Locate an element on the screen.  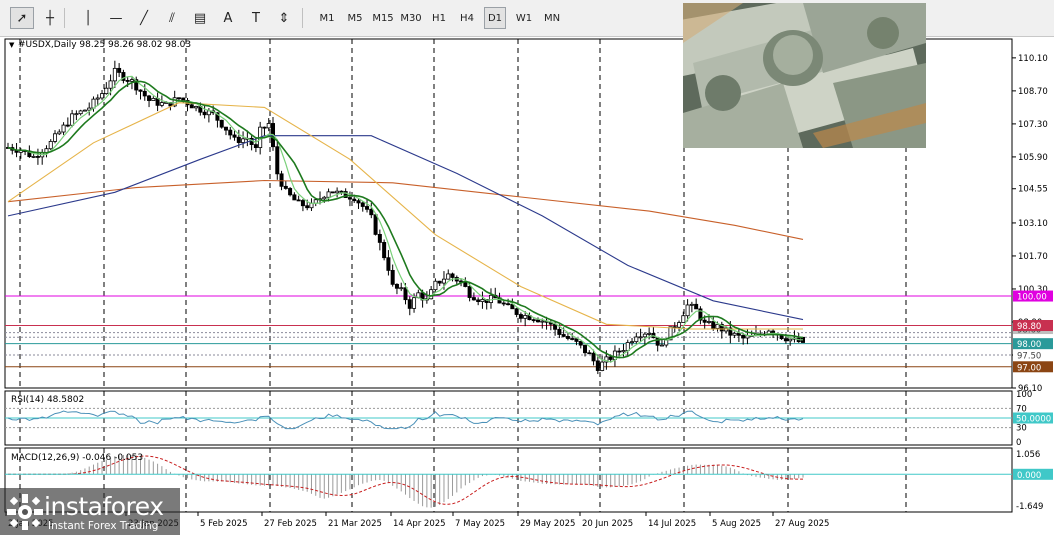
rsi-level-label: 50.0000 is located at coordinates (1033, 420).